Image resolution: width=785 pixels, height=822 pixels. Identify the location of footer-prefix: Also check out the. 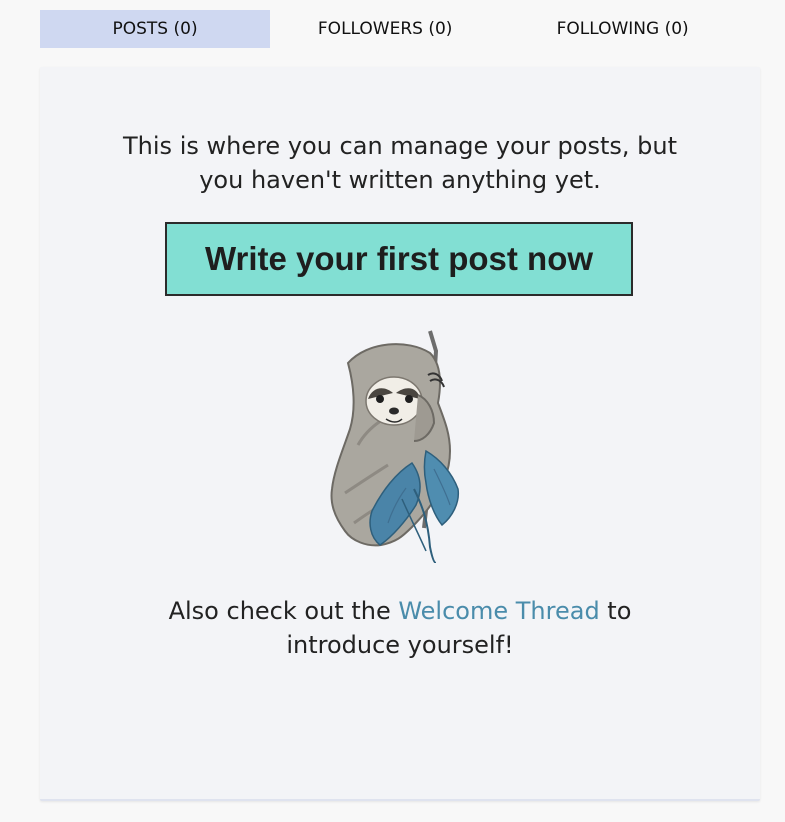
(283, 611).